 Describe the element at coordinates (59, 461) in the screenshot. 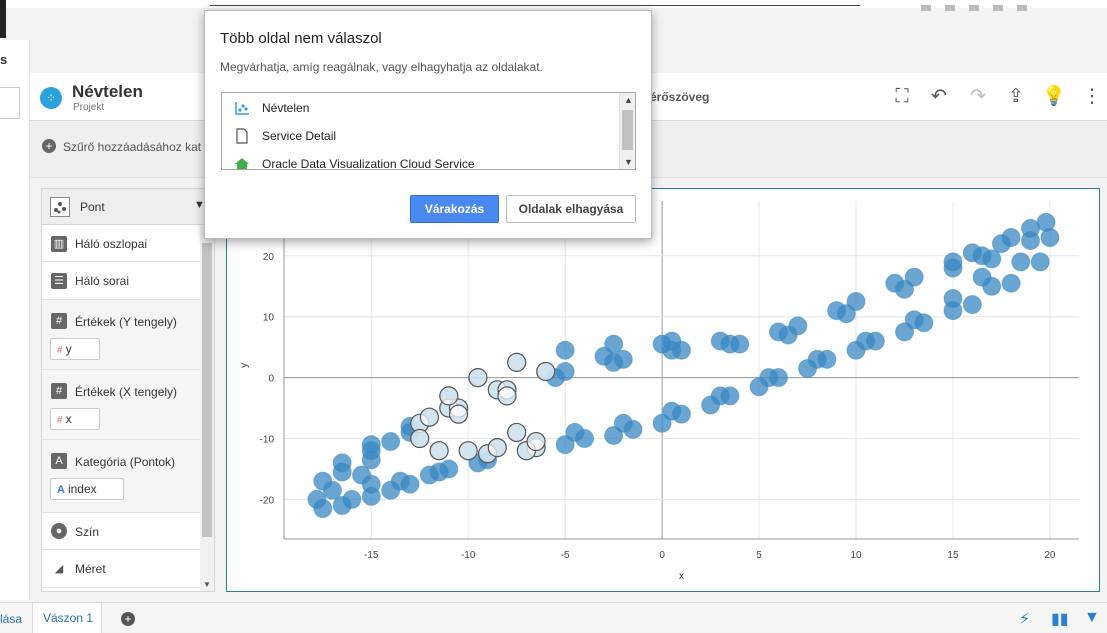

I see `text-icon: A` at that location.